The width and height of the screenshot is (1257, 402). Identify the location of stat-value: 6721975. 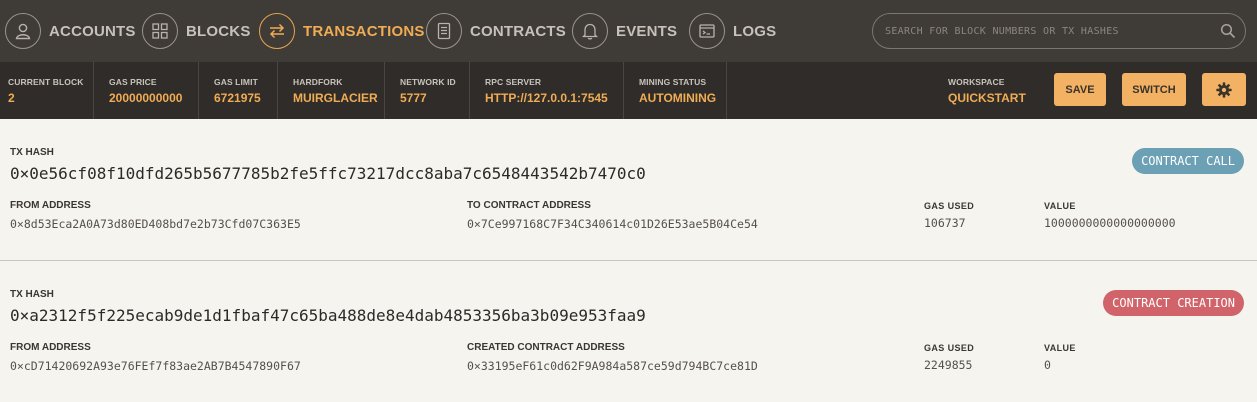
(237, 98).